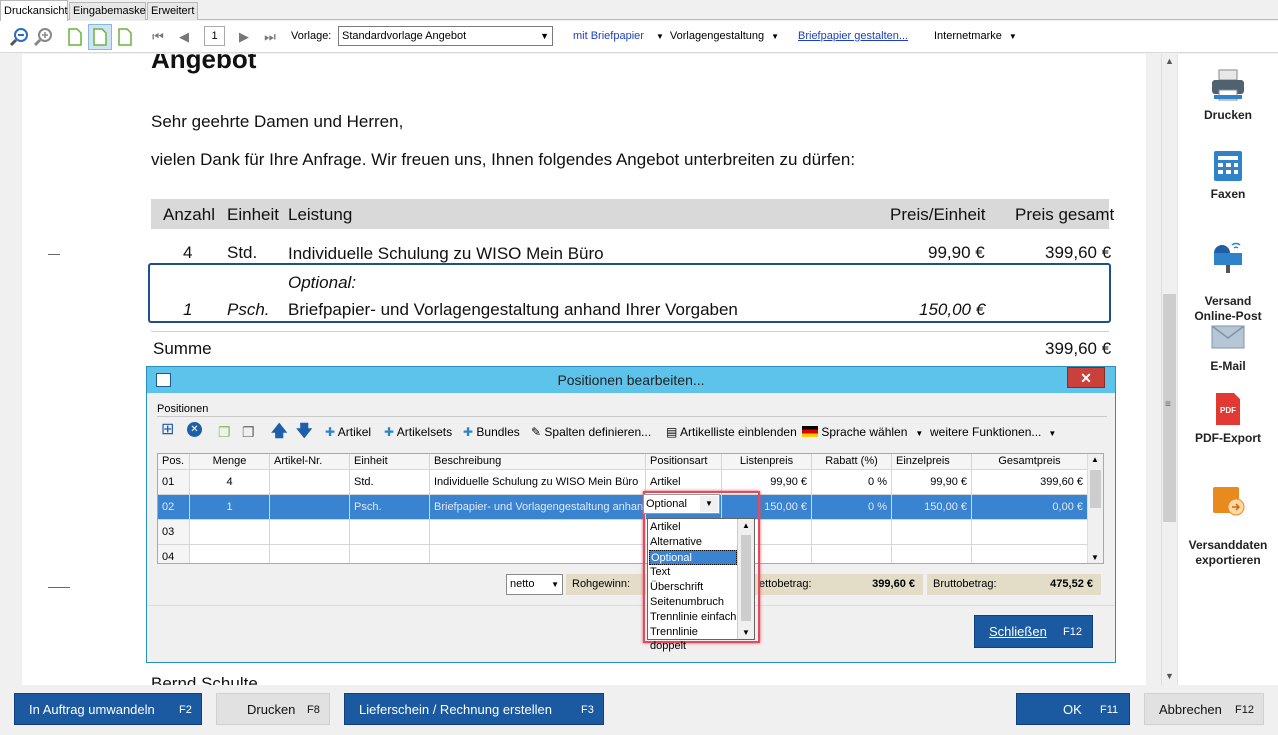 The height and width of the screenshot is (735, 1278). Describe the element at coordinates (932, 482) in the screenshot. I see `cell-einzelpreis: 99,90 €` at that location.